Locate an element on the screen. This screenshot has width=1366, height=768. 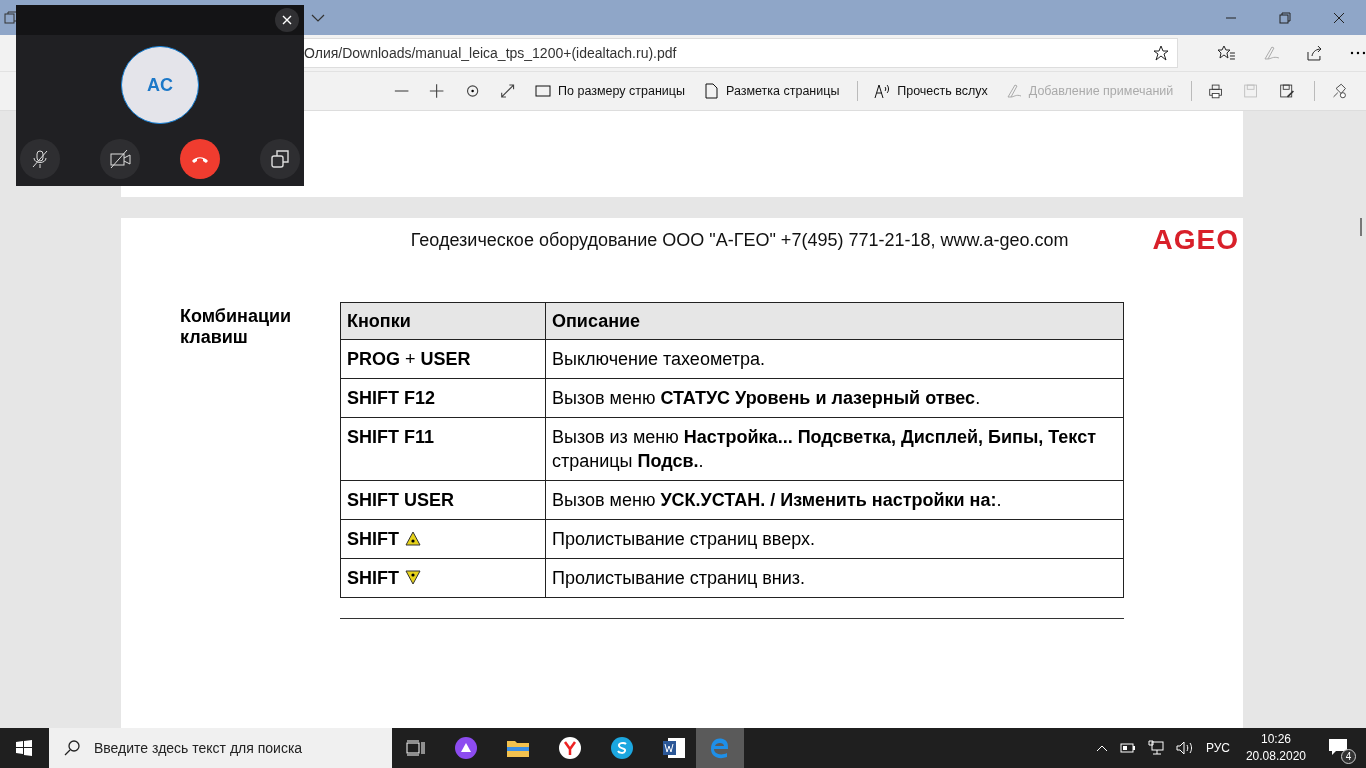
favorites-icon is located at coordinates (1227, 53).